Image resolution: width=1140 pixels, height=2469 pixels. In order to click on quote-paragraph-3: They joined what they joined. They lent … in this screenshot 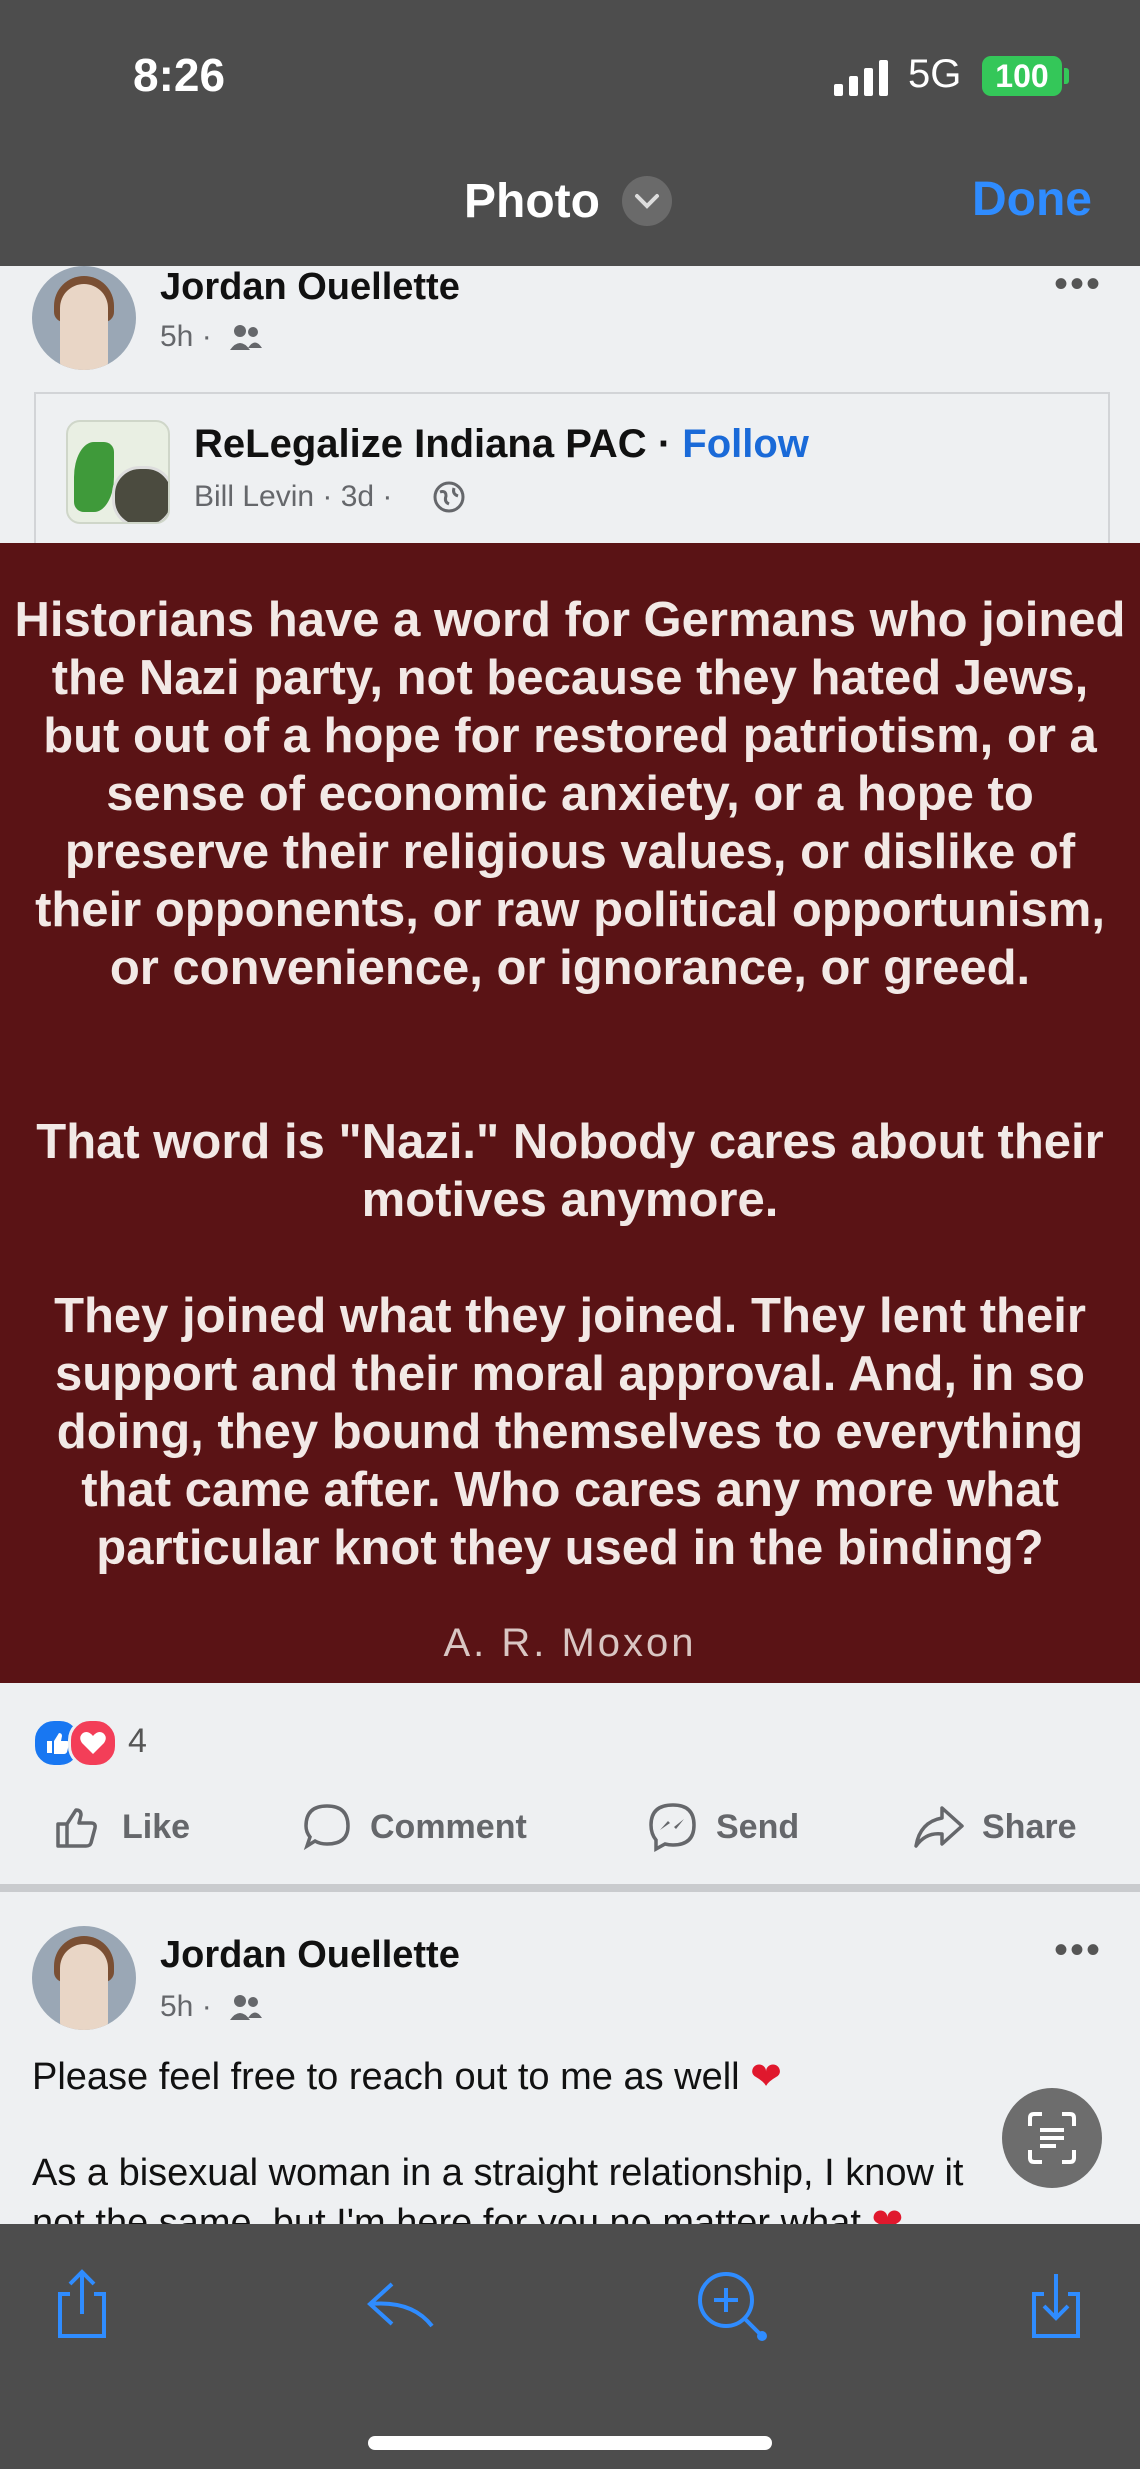, I will do `click(570, 1432)`.